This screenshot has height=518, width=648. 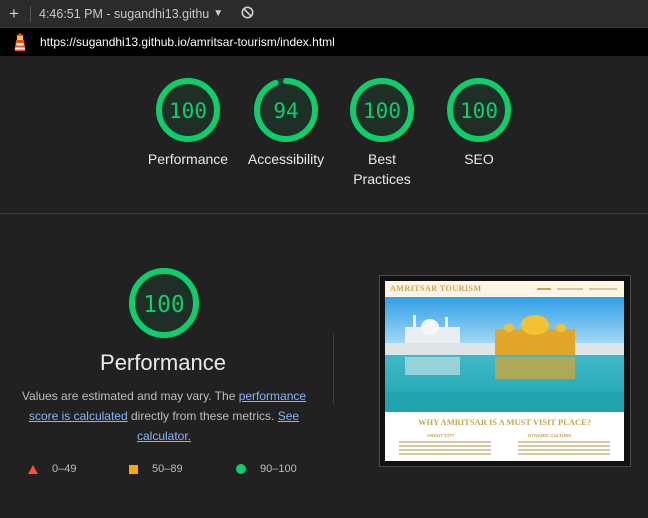 I want to click on gauge-label: Best Practices, so click(x=382, y=169).